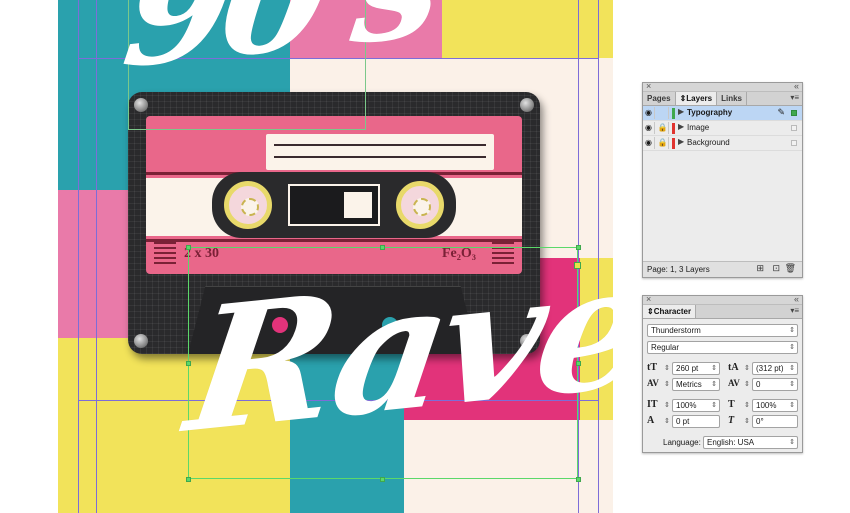 The height and width of the screenshot is (513, 850). What do you see at coordinates (696, 368) in the screenshot?
I see `font-size-field: 260 pt ⇕` at bounding box center [696, 368].